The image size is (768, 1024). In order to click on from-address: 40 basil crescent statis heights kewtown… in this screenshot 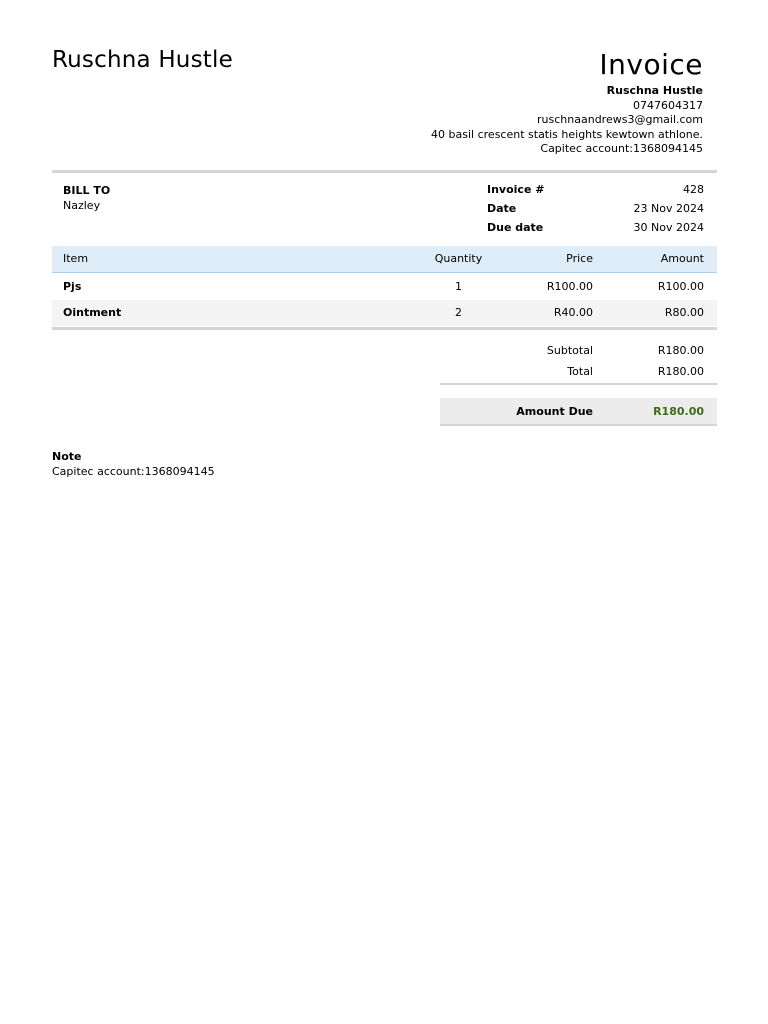, I will do `click(567, 134)`.